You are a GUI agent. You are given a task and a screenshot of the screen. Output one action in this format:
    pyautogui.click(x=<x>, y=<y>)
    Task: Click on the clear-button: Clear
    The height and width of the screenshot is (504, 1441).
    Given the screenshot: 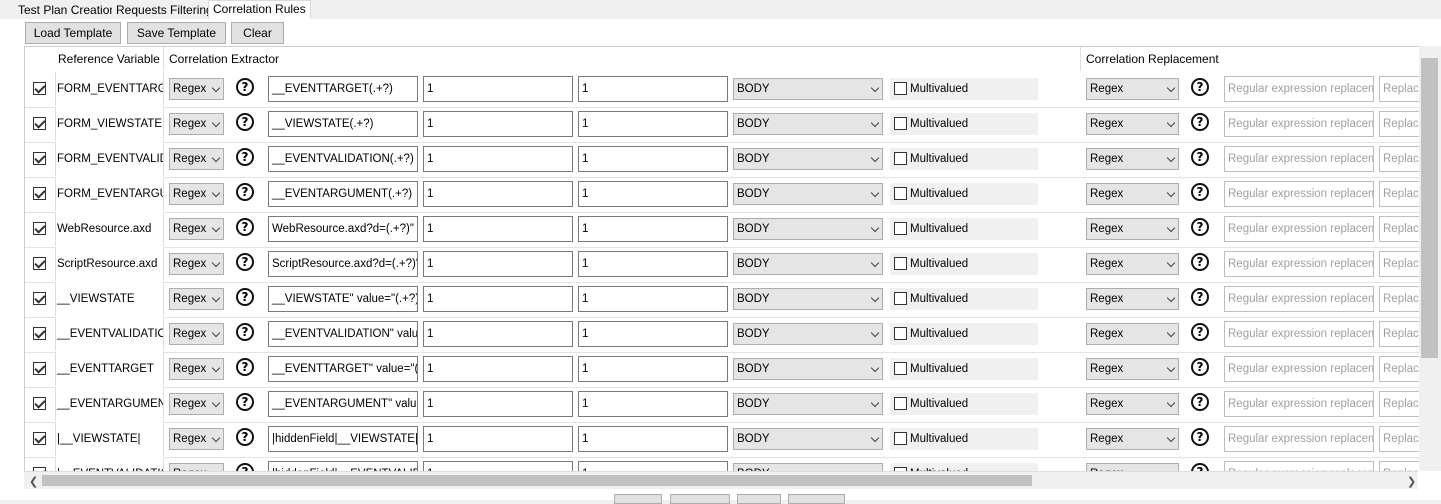 What is the action you would take?
    pyautogui.click(x=257, y=33)
    